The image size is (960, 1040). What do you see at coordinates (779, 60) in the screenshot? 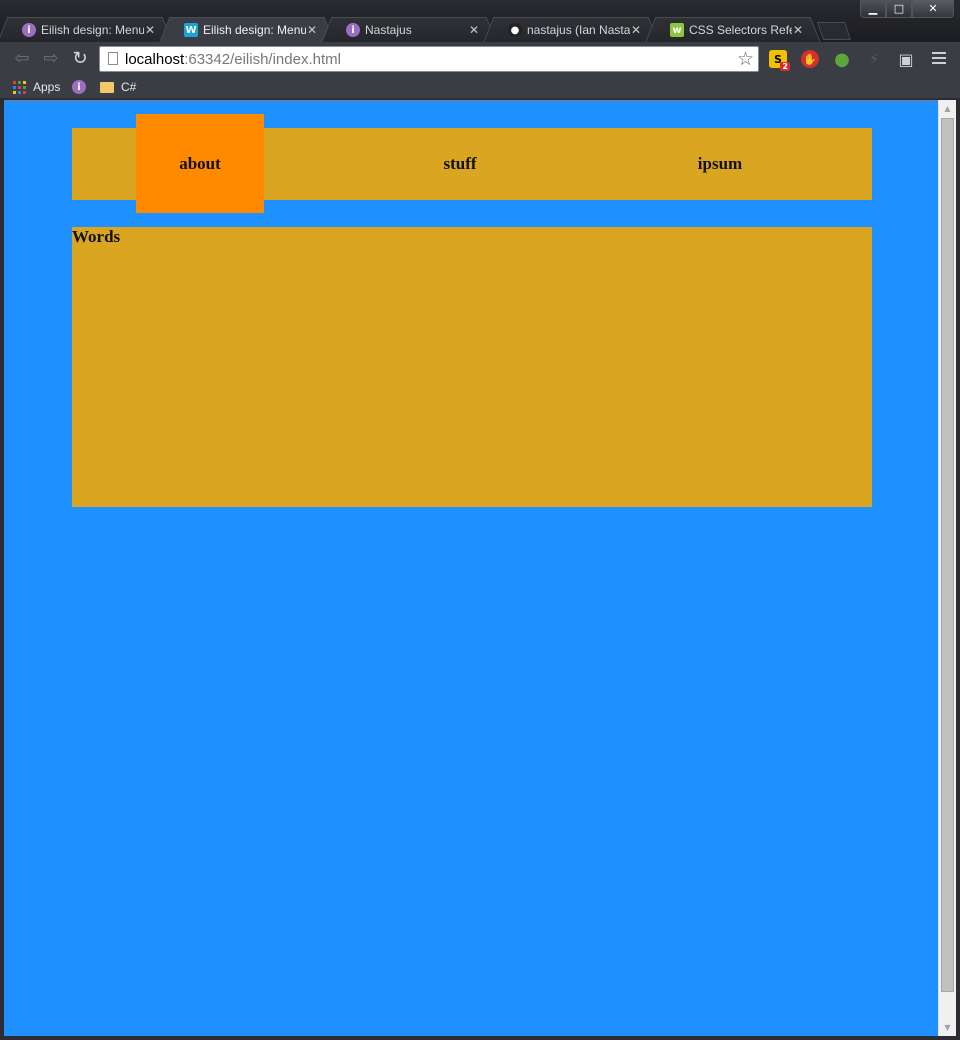
I see `s2-extension-icon: S2` at bounding box center [779, 60].